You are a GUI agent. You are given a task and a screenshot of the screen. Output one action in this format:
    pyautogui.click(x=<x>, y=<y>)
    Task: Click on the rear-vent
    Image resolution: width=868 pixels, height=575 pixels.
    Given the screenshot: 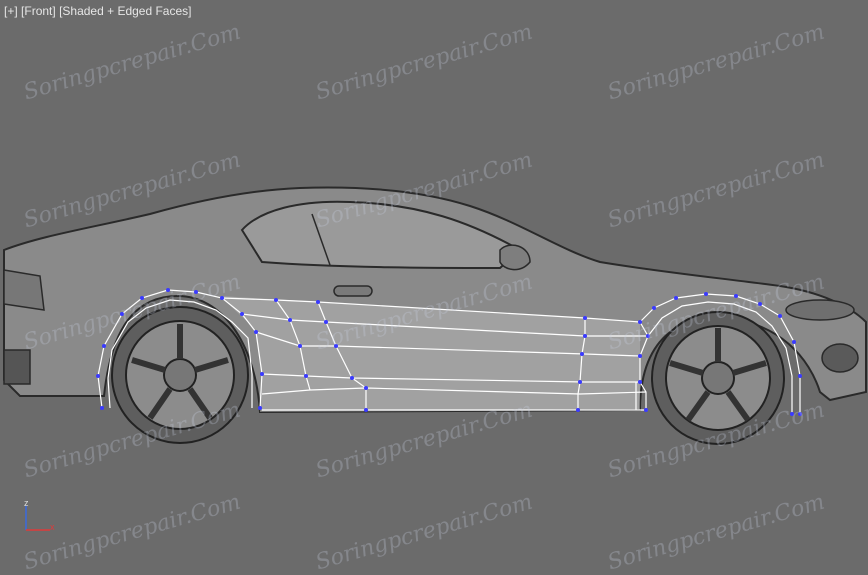 What is the action you would take?
    pyautogui.click(x=17, y=367)
    